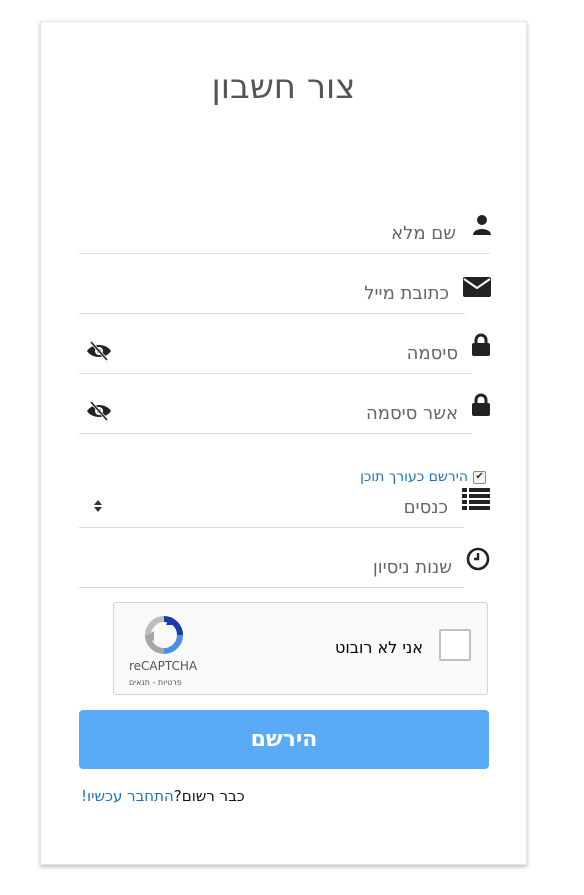  What do you see at coordinates (476, 499) in the screenshot?
I see `list-icon` at bounding box center [476, 499].